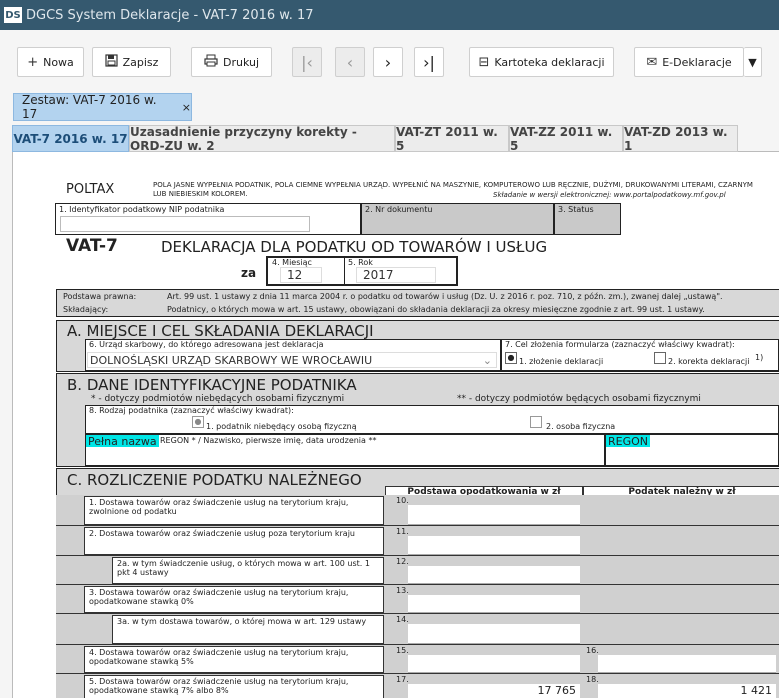 This screenshot has width=779, height=698. Describe the element at coordinates (50, 62) in the screenshot. I see `new-button: + Nowa` at that location.